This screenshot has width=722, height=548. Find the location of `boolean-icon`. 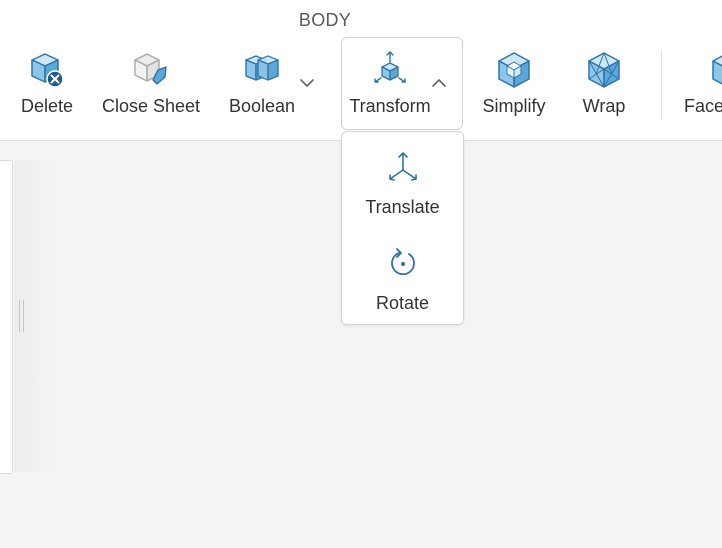

boolean-icon is located at coordinates (262, 70).